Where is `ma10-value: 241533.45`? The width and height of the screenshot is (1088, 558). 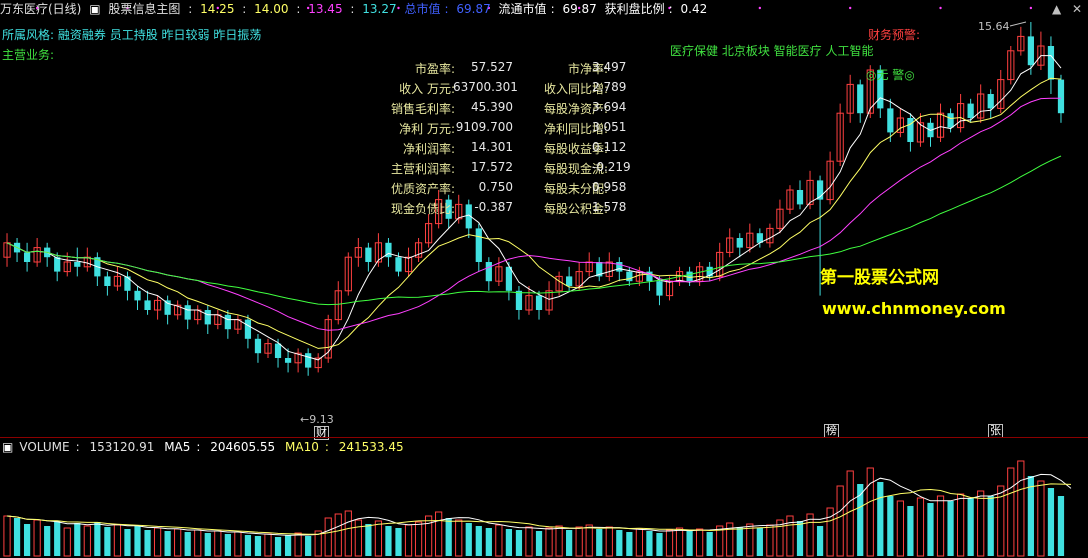 ma10-value: 241533.45 is located at coordinates (371, 447).